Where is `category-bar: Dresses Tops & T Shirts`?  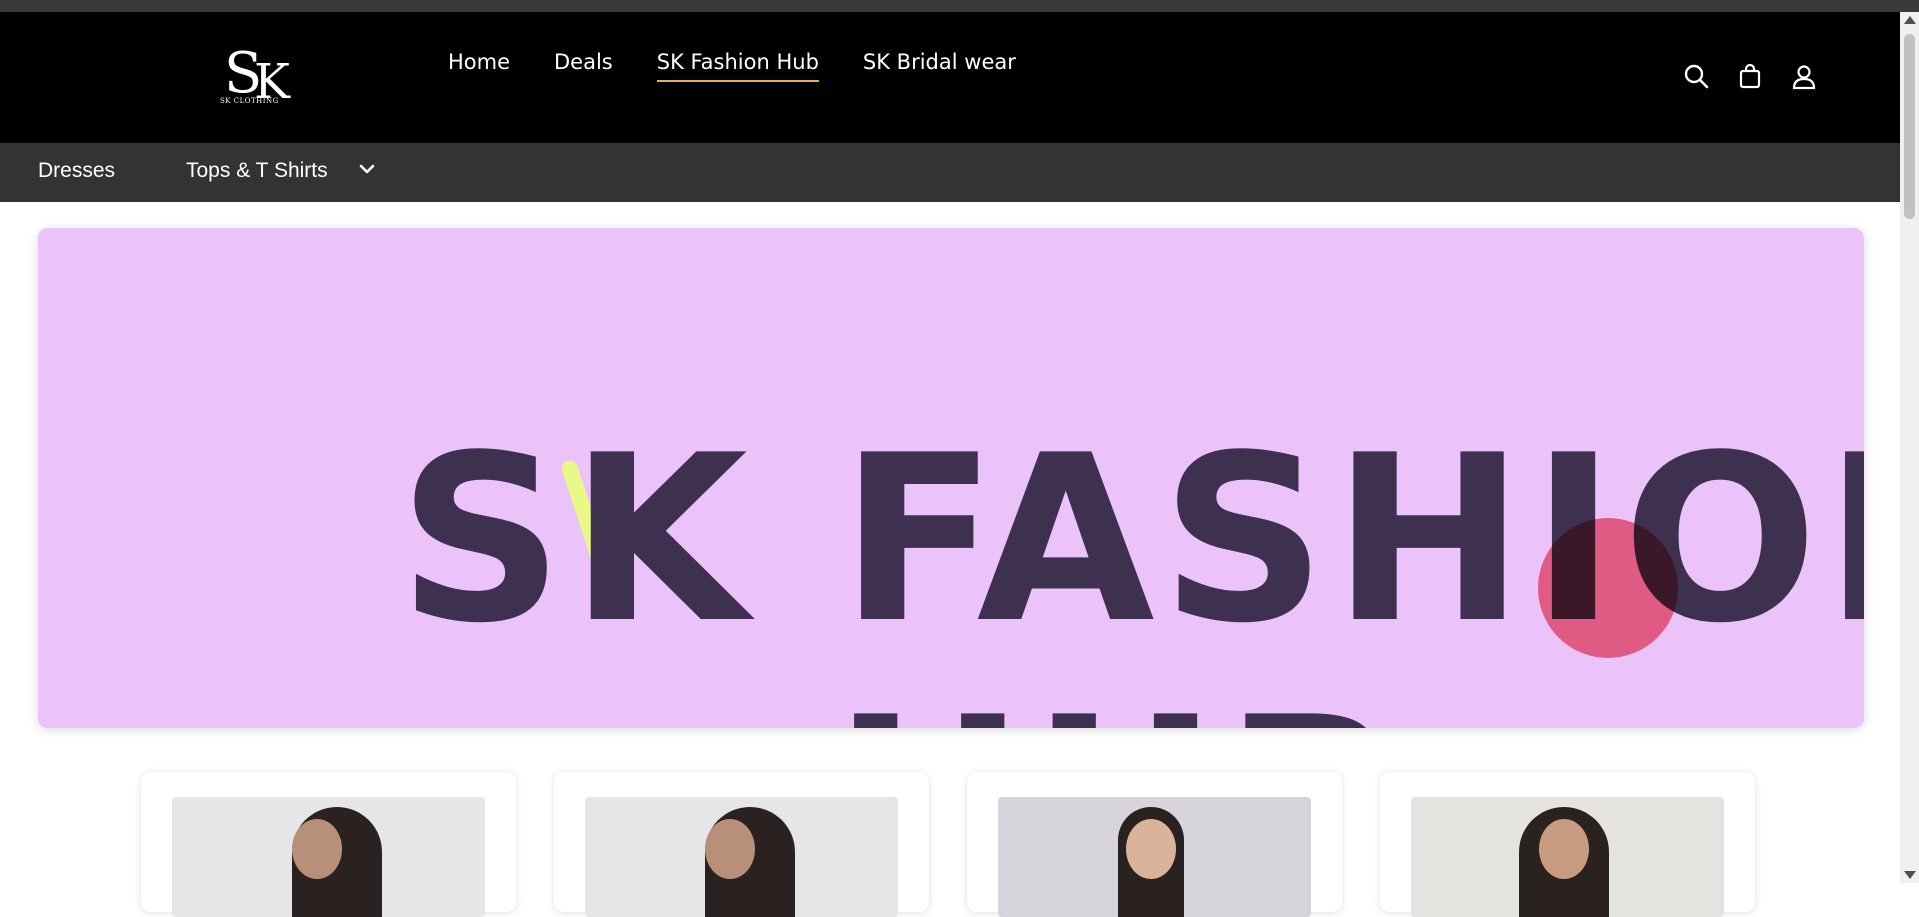 category-bar: Dresses Tops & T Shirts is located at coordinates (950, 172).